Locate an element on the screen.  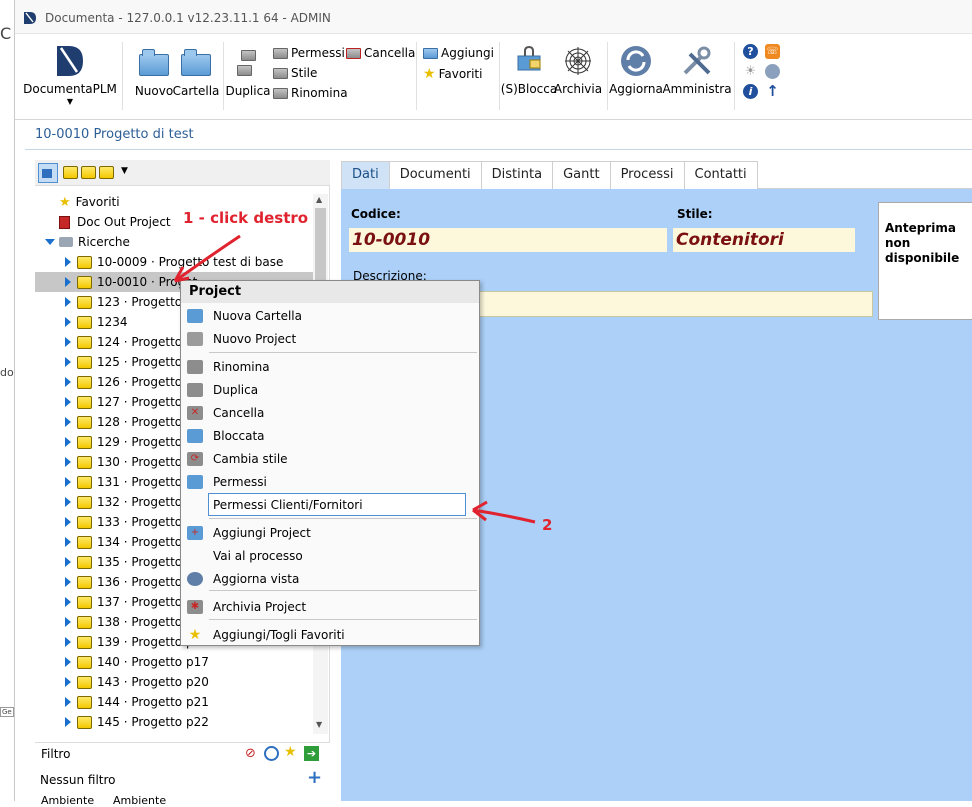
lock-icon is located at coordinates (529, 58).